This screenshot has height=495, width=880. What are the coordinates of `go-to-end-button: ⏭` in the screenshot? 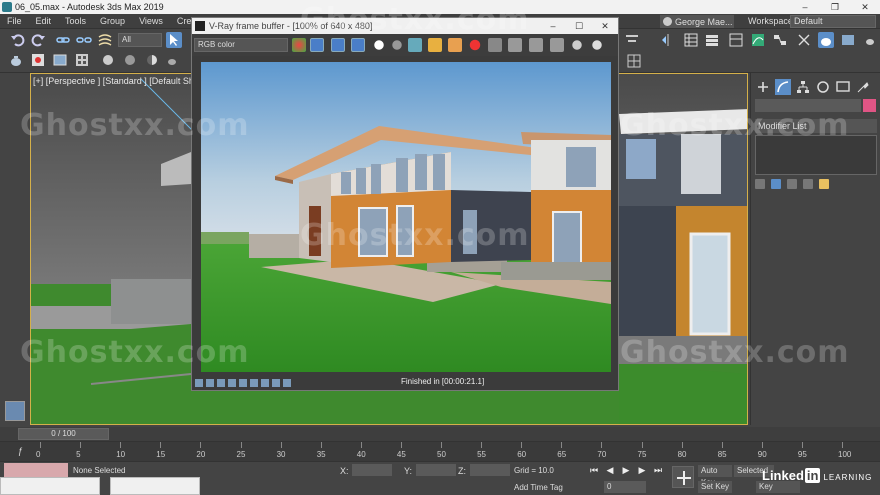 It's located at (658, 470).